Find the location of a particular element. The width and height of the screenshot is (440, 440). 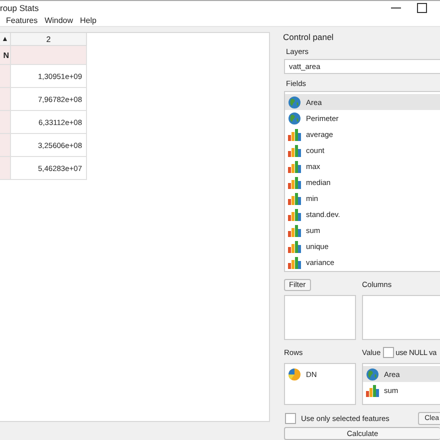

maximize-icon is located at coordinates (422, 7).